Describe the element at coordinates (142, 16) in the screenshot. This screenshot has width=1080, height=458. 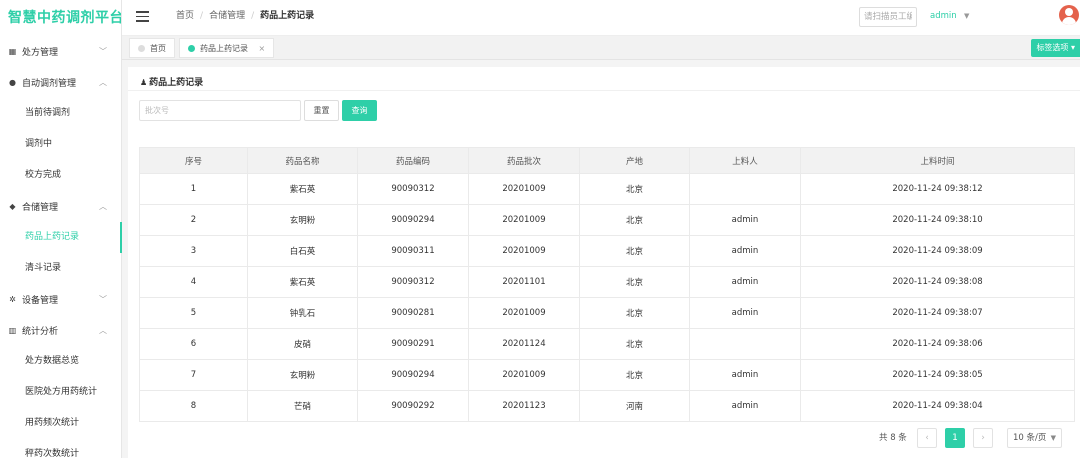
I see `menu-toggle-icon` at that location.